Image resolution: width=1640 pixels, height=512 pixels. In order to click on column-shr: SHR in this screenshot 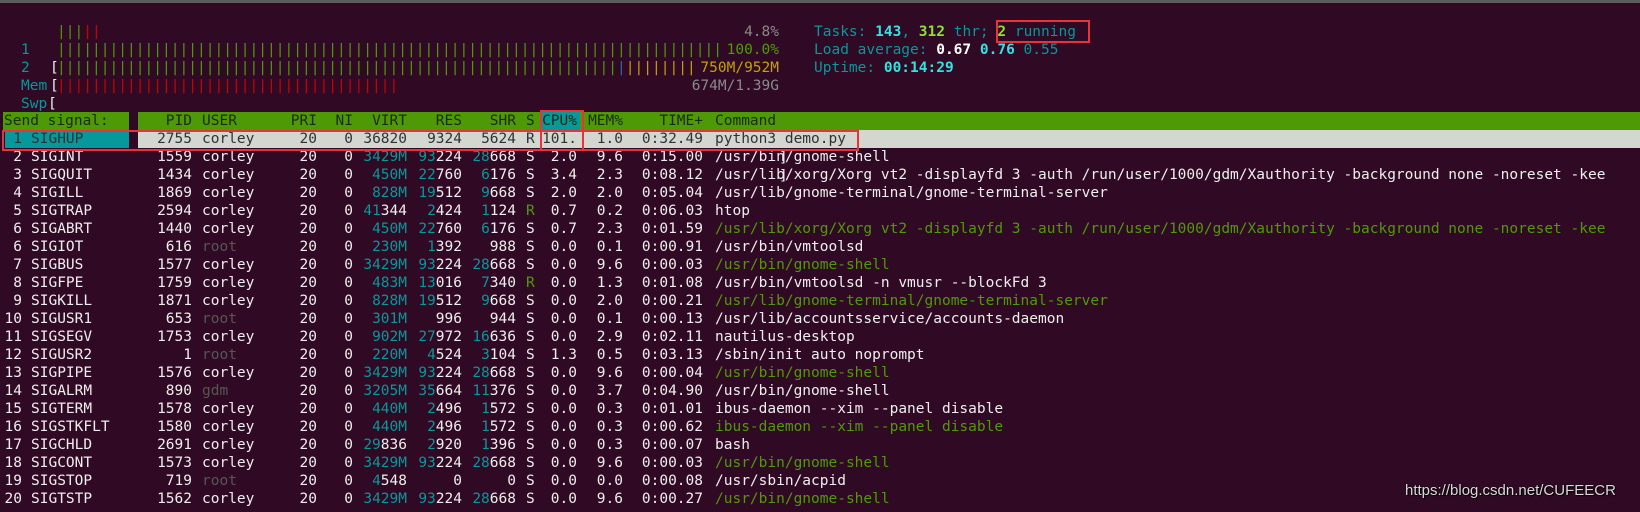, I will do `click(503, 121)`.